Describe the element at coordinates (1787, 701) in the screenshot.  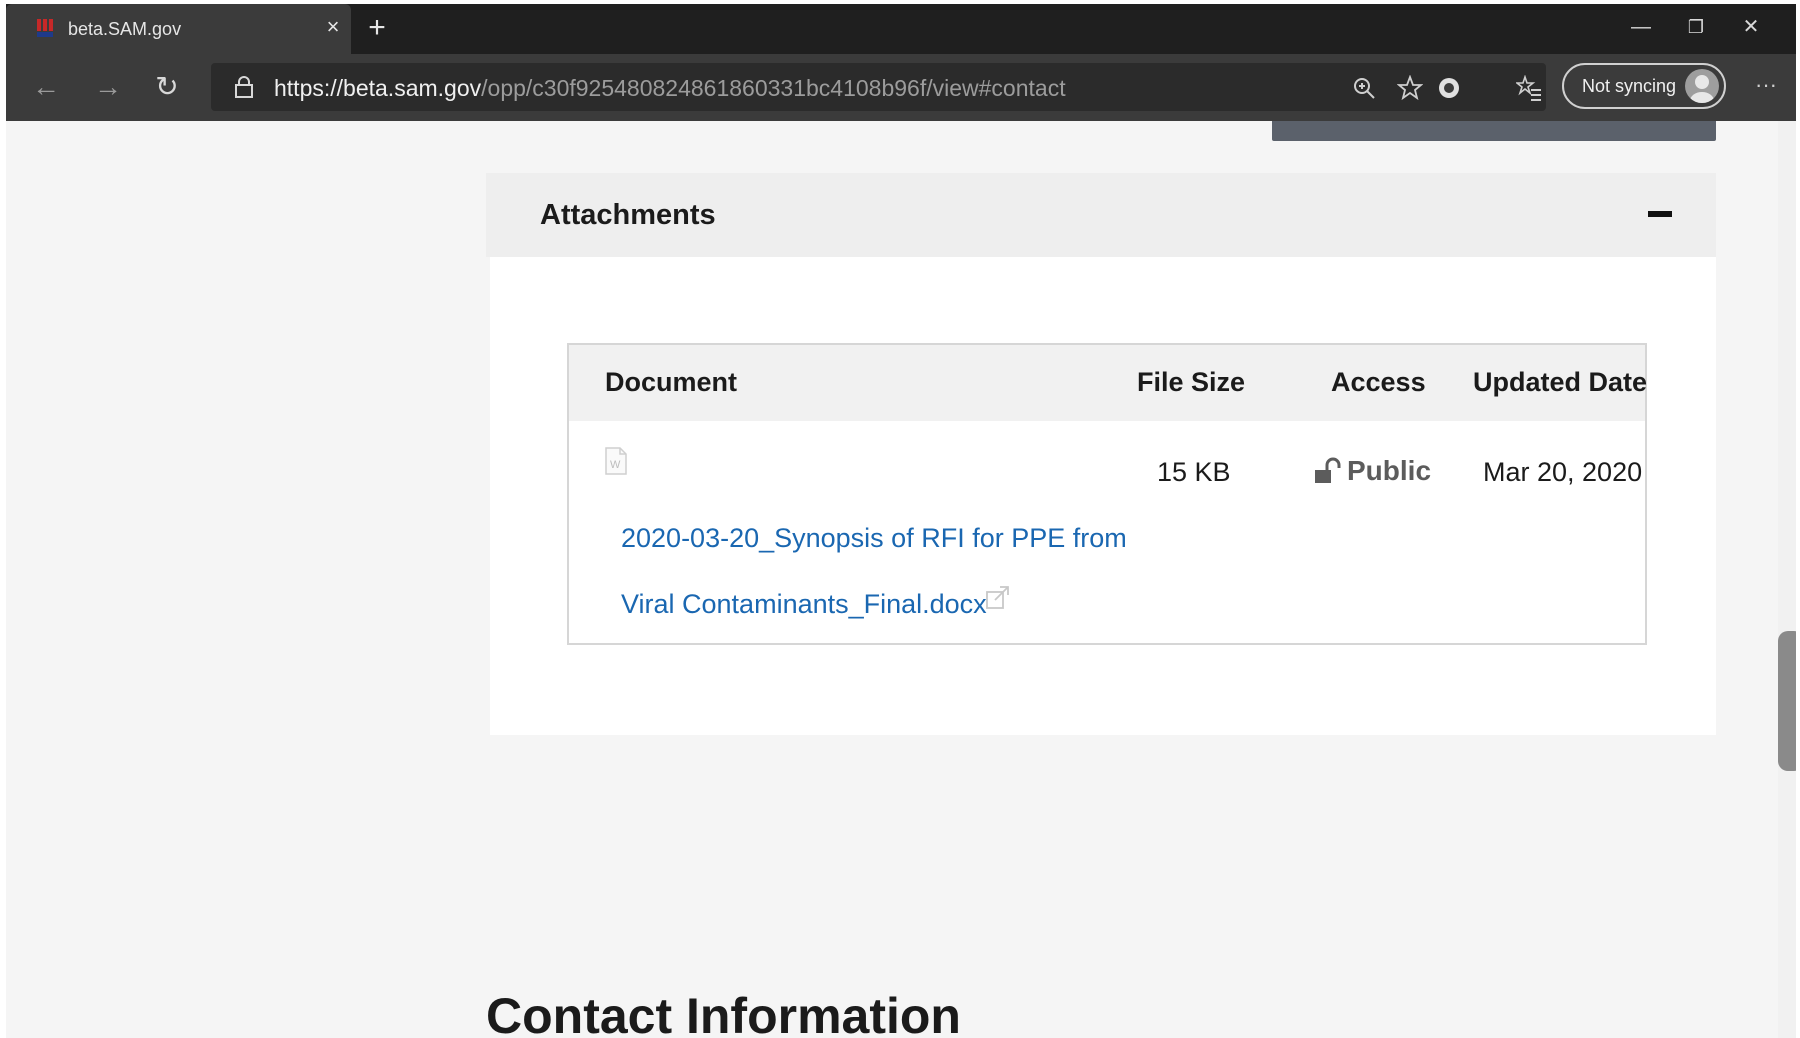
I see `scrollbar-thumb` at that location.